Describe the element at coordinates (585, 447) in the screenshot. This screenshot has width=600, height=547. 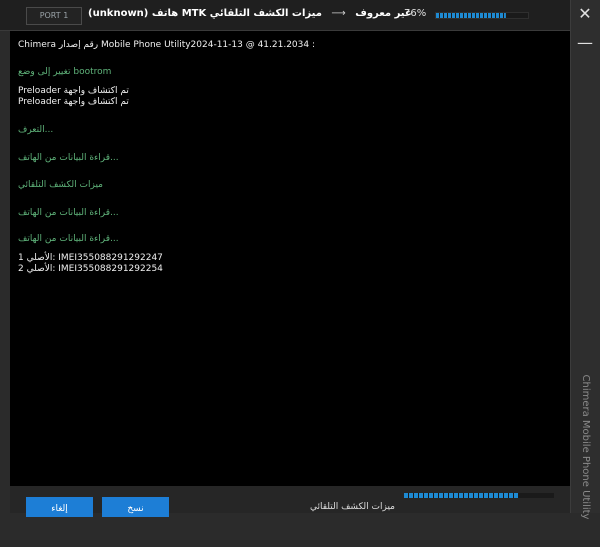
I see `app-vertical-label: Chimera Mobile Phone Utility` at that location.